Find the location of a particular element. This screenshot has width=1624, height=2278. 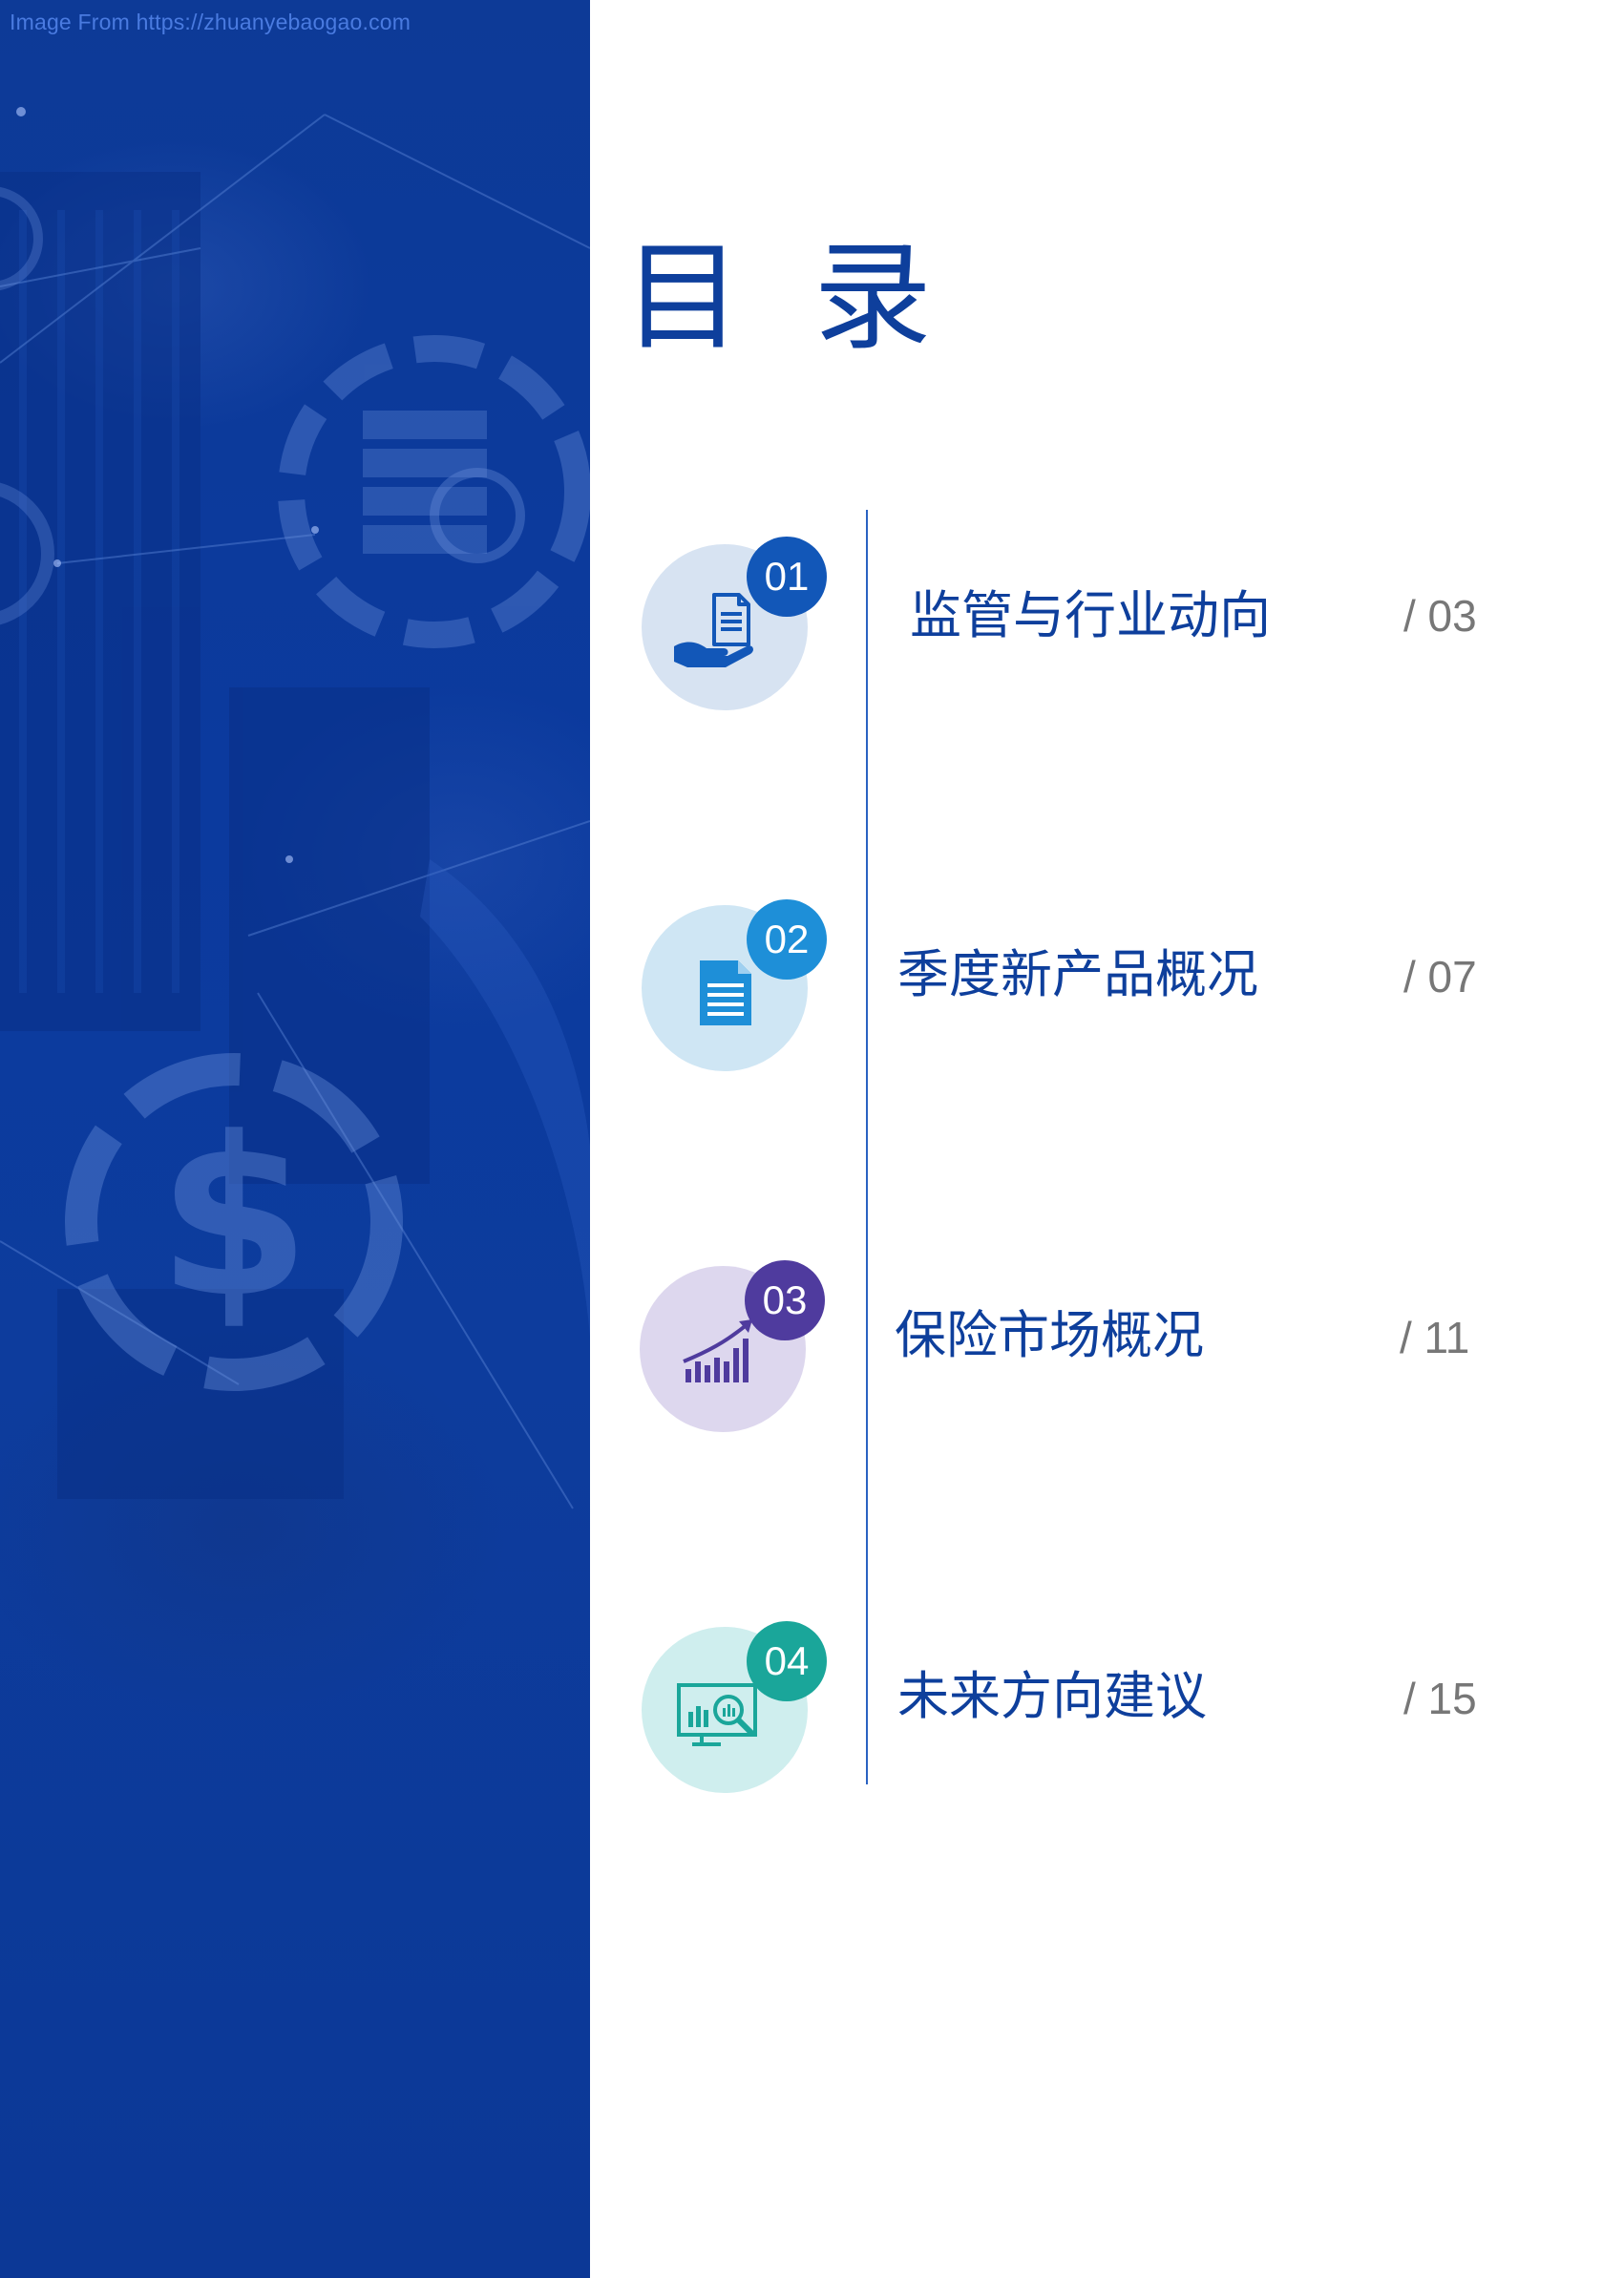

toc-number-badge: 01 is located at coordinates (787, 577).